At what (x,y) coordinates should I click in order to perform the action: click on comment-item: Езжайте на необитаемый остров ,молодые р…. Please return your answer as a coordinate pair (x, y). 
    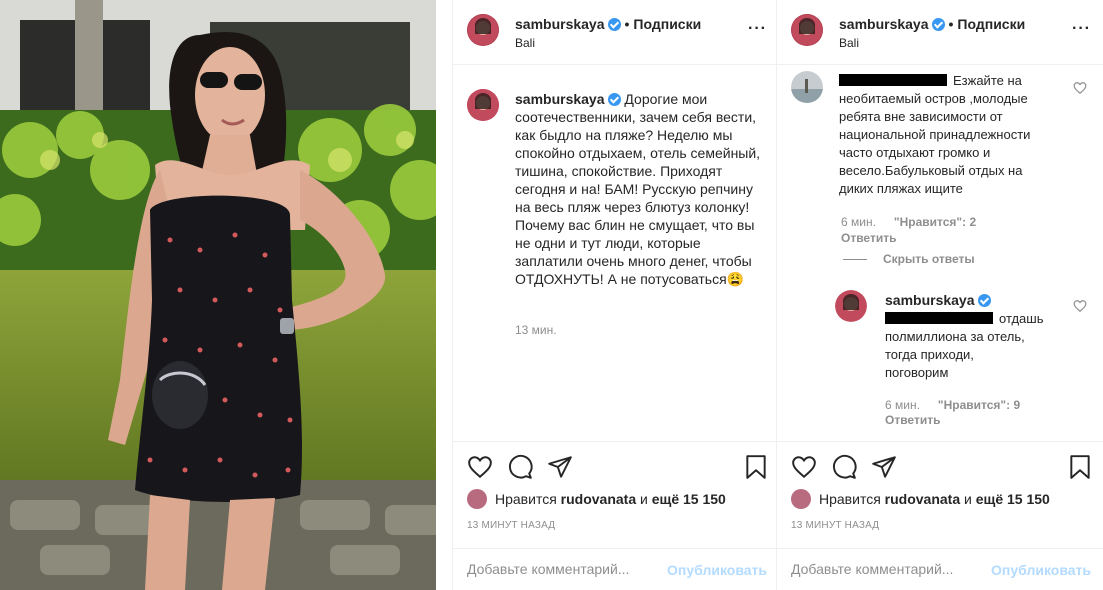
    Looking at the image, I should click on (940, 155).